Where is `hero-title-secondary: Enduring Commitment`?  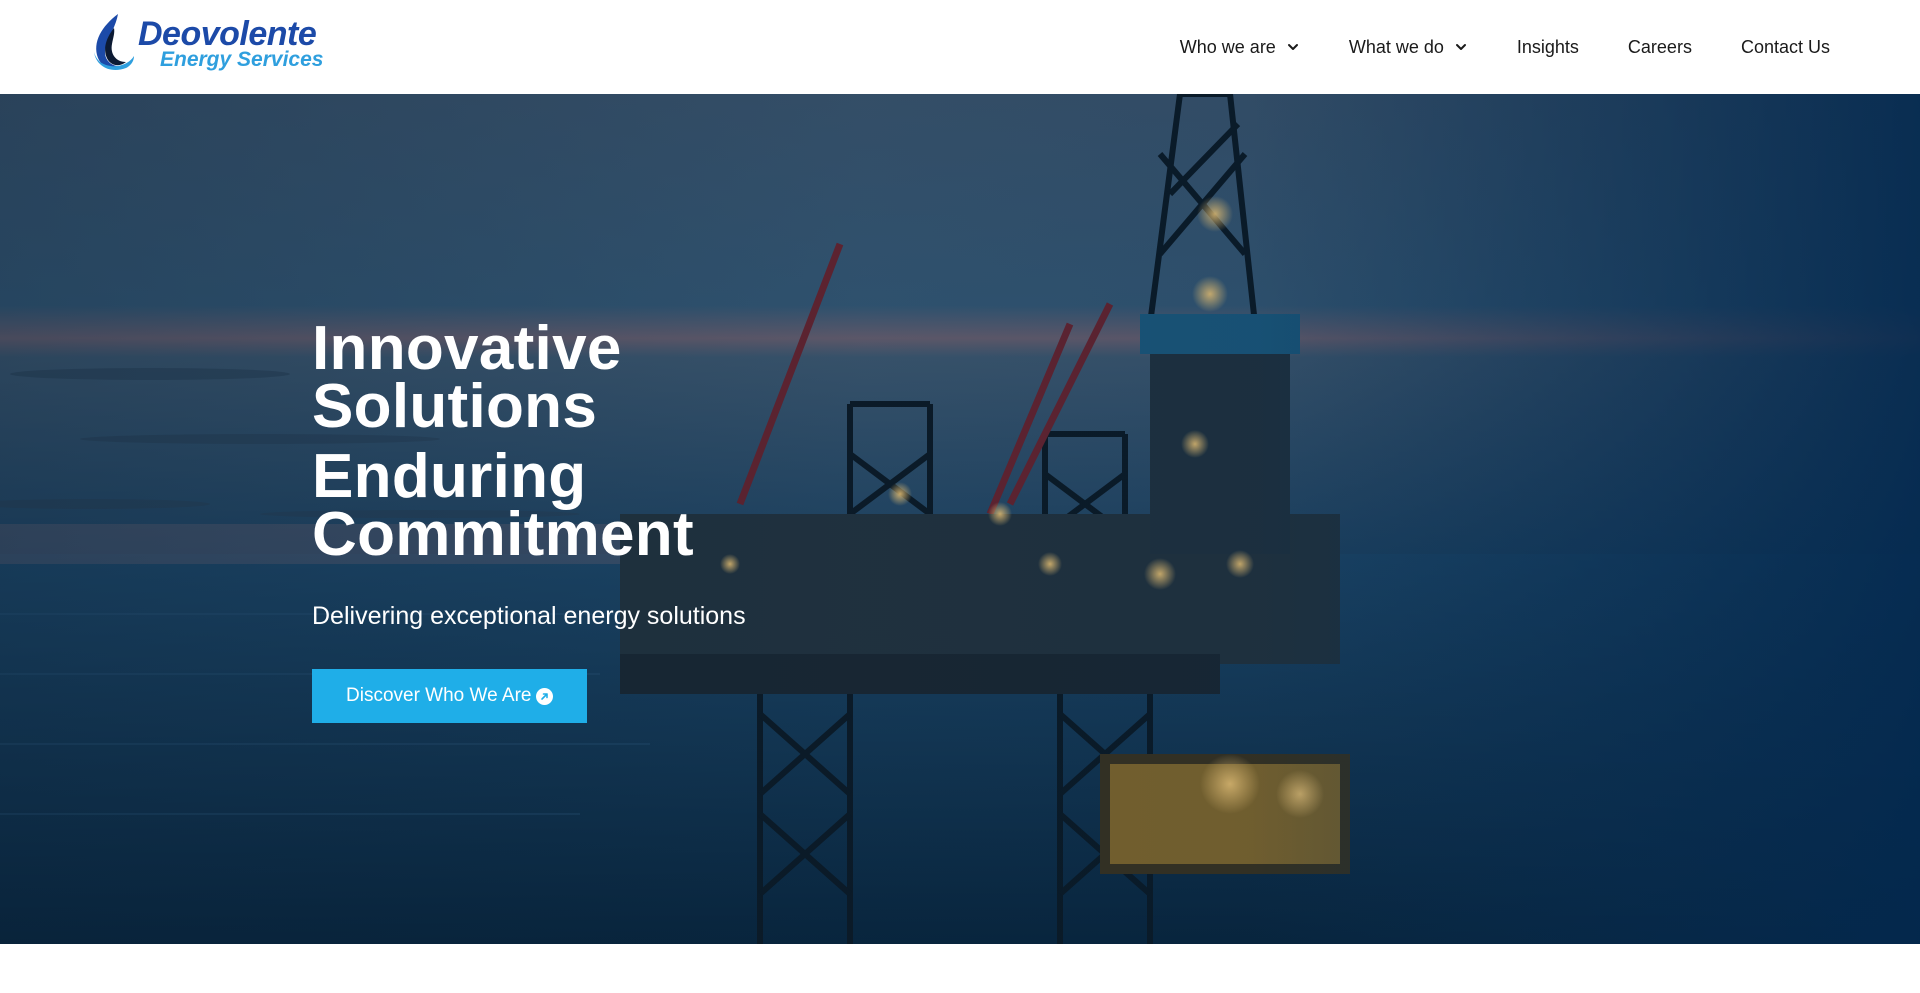
hero-title-secondary: Enduring Commitment is located at coordinates (622, 506).